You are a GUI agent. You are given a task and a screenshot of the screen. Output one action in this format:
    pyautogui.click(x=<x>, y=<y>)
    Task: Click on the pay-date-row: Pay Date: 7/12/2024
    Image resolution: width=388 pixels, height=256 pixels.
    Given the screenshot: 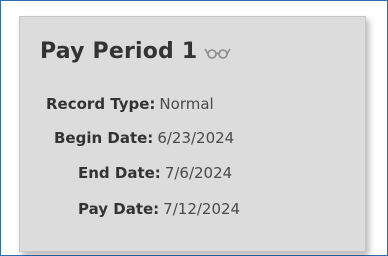 What is the action you would take?
    pyautogui.click(x=204, y=209)
    